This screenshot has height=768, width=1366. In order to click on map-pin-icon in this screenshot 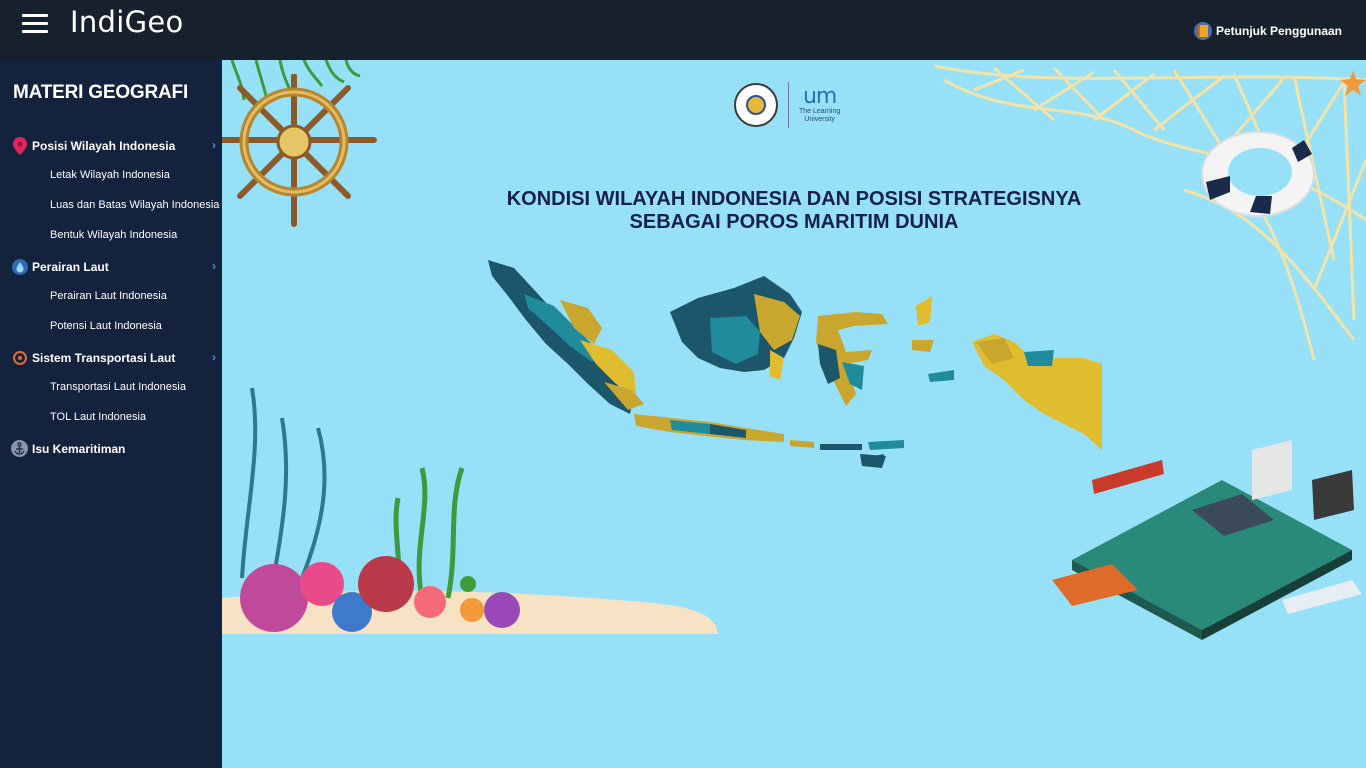, I will do `click(19, 145)`.